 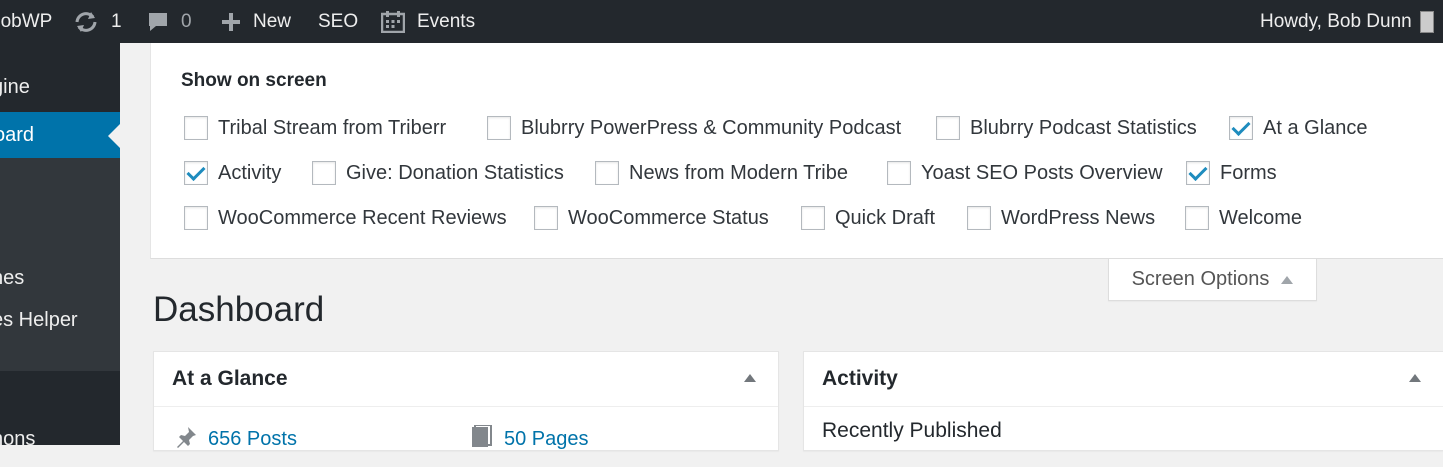 What do you see at coordinates (18, 436) in the screenshot?
I see `sidebar-item-label: nons` at bounding box center [18, 436].